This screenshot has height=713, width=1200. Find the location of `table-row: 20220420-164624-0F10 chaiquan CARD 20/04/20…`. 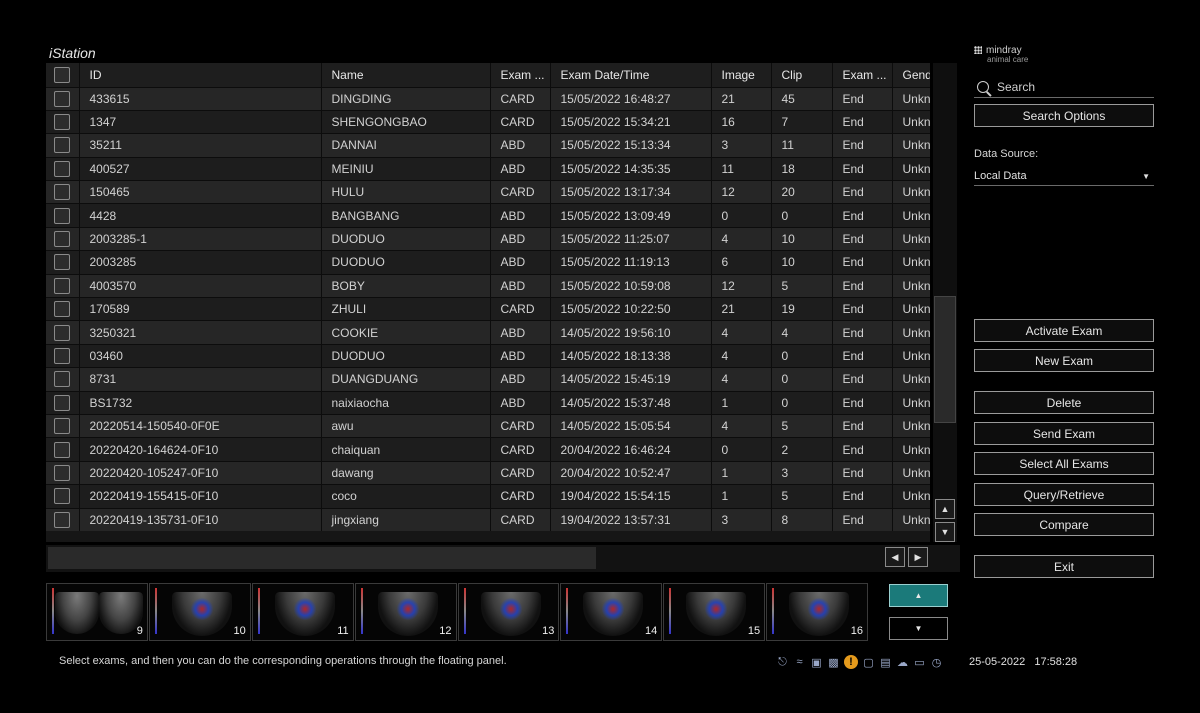

table-row: 20220420-164624-0F10 chaiquan CARD 20/04/20… is located at coordinates (488, 449).